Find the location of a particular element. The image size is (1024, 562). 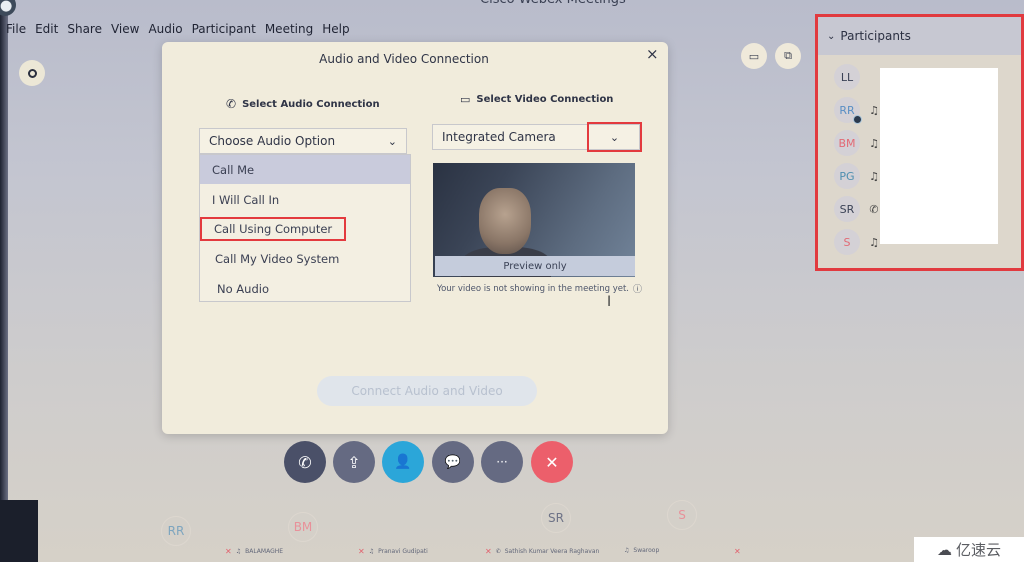

menu-audio: Audio is located at coordinates (165, 29).